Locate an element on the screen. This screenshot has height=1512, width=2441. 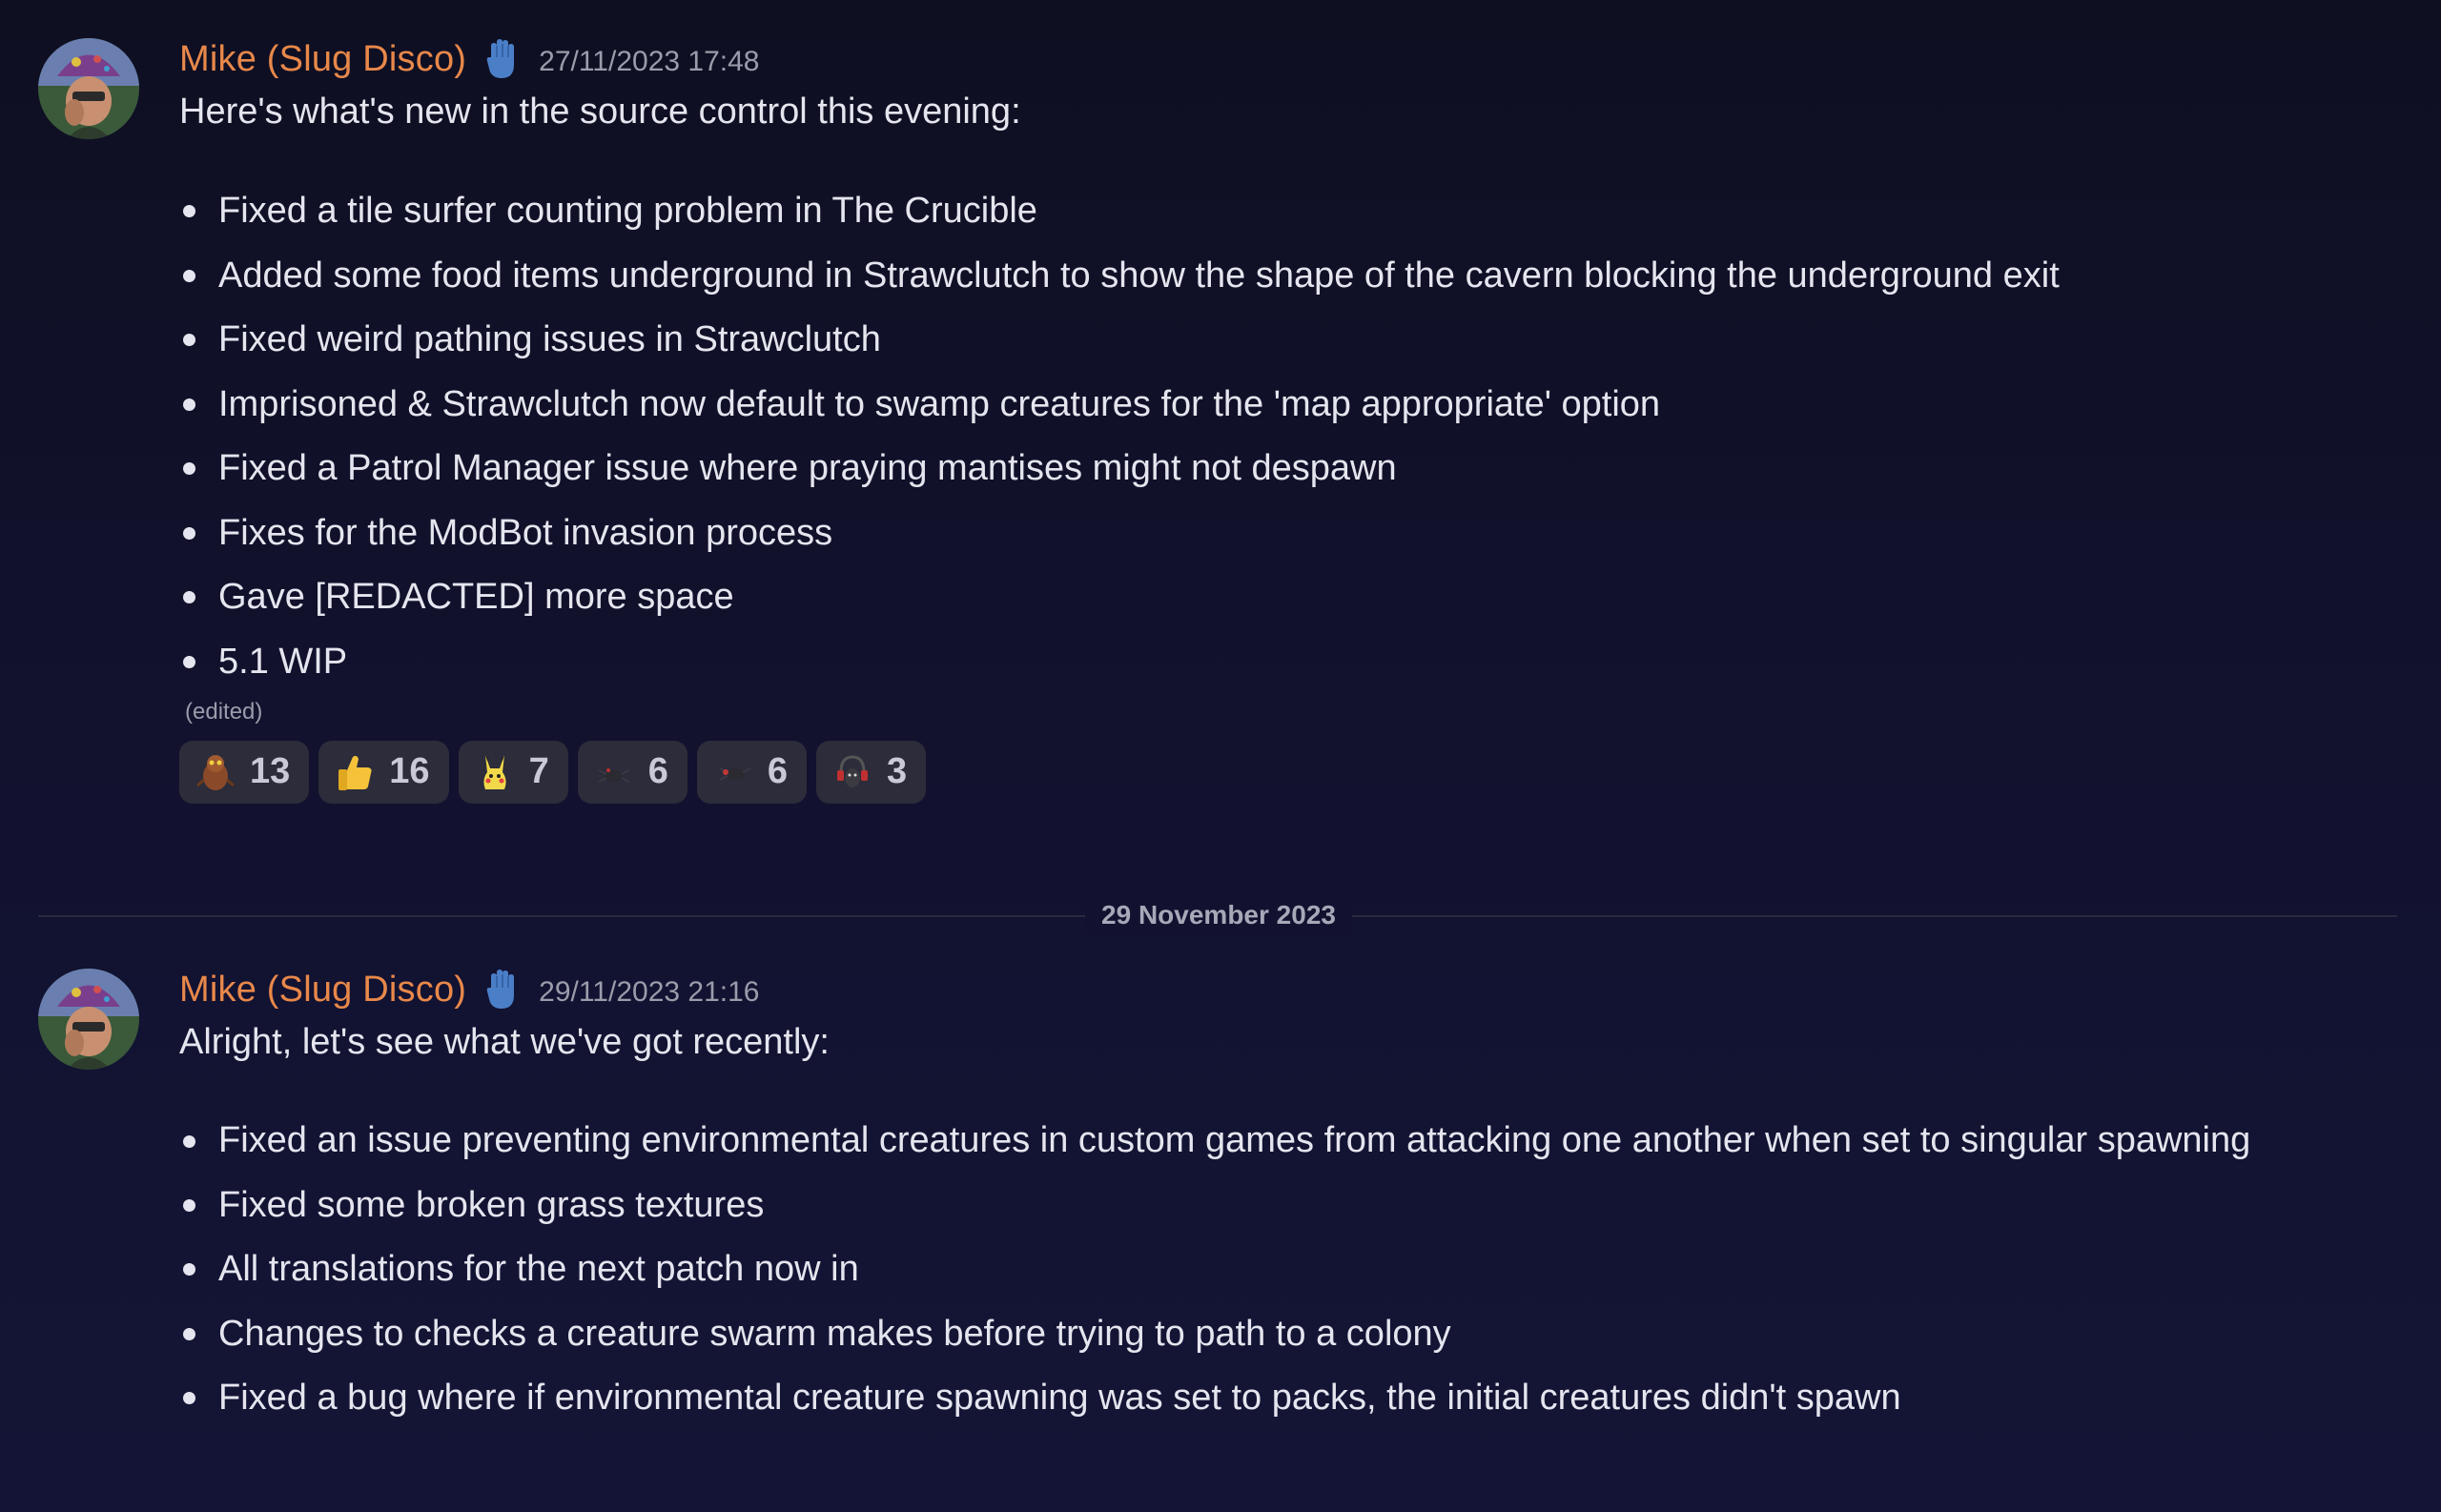
list-item-text: Fixed some broken grass textures is located at coordinates (491, 1204).